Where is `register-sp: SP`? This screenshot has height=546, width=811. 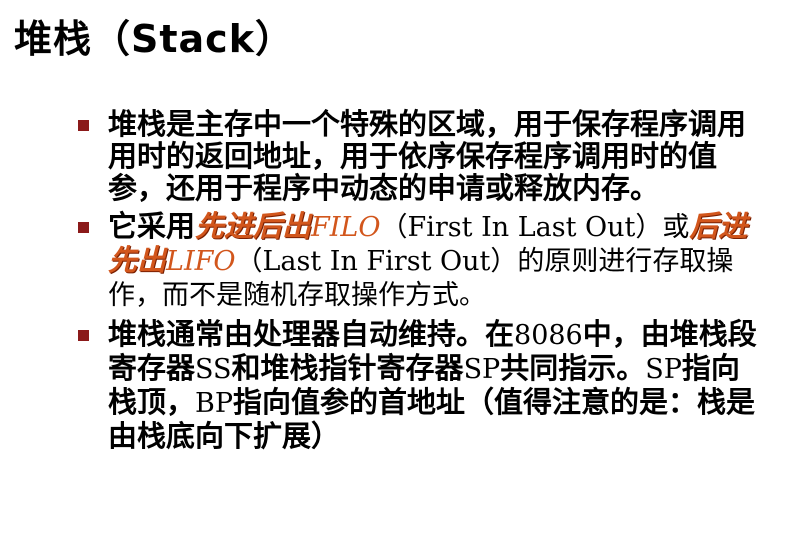 register-sp: SP is located at coordinates (482, 369).